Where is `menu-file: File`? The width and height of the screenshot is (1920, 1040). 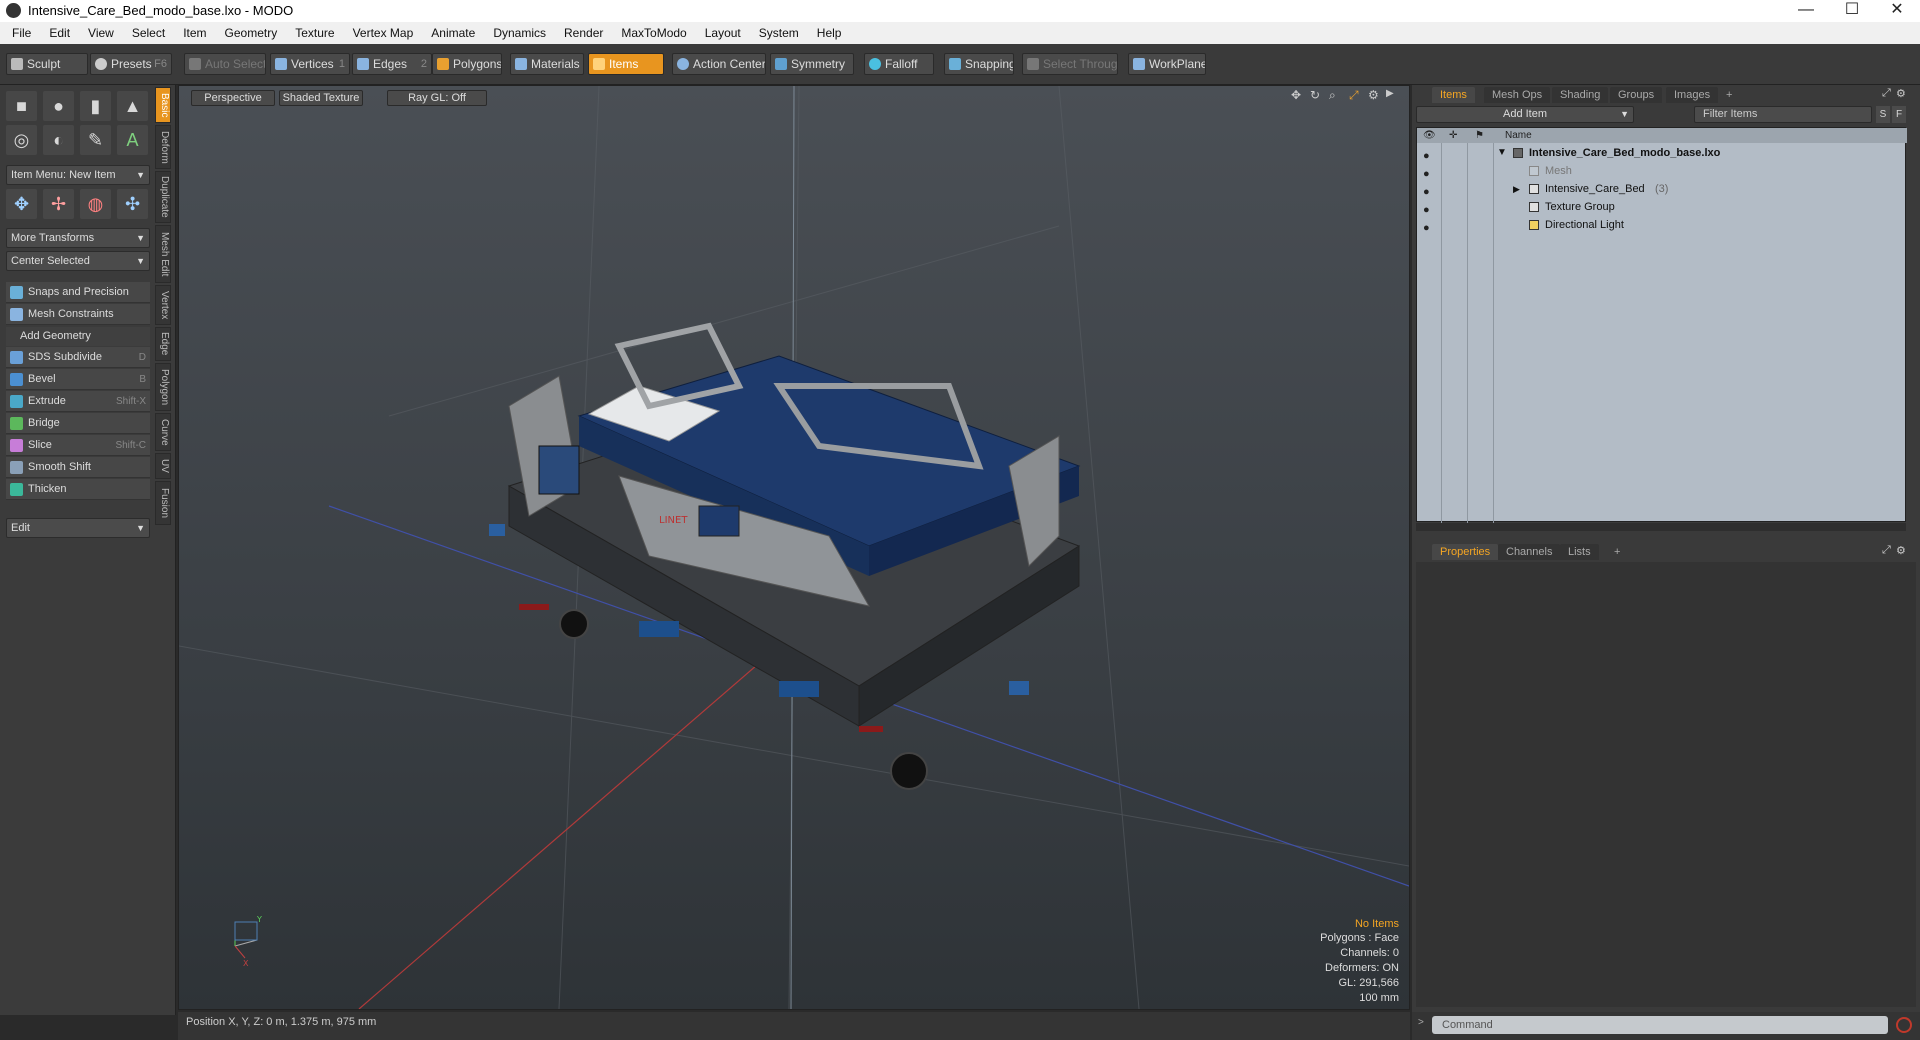
menu-file: File is located at coordinates (24, 33).